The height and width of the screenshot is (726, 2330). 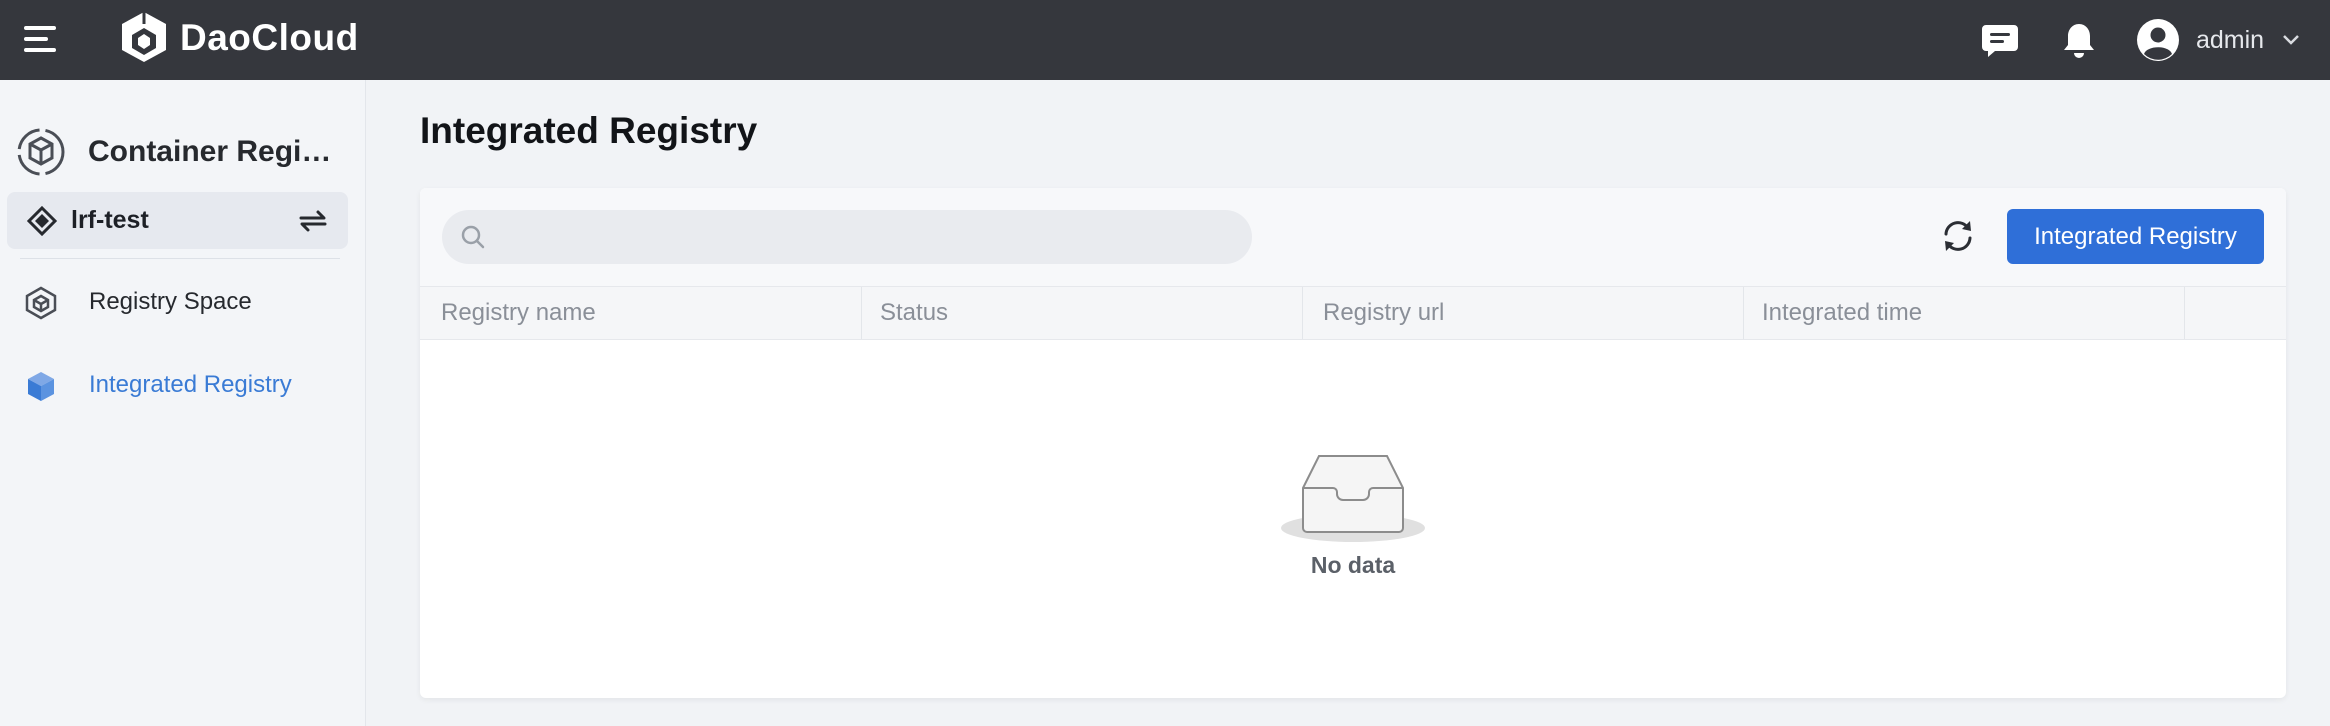 What do you see at coordinates (41, 152) in the screenshot?
I see `container-registry-icon` at bounding box center [41, 152].